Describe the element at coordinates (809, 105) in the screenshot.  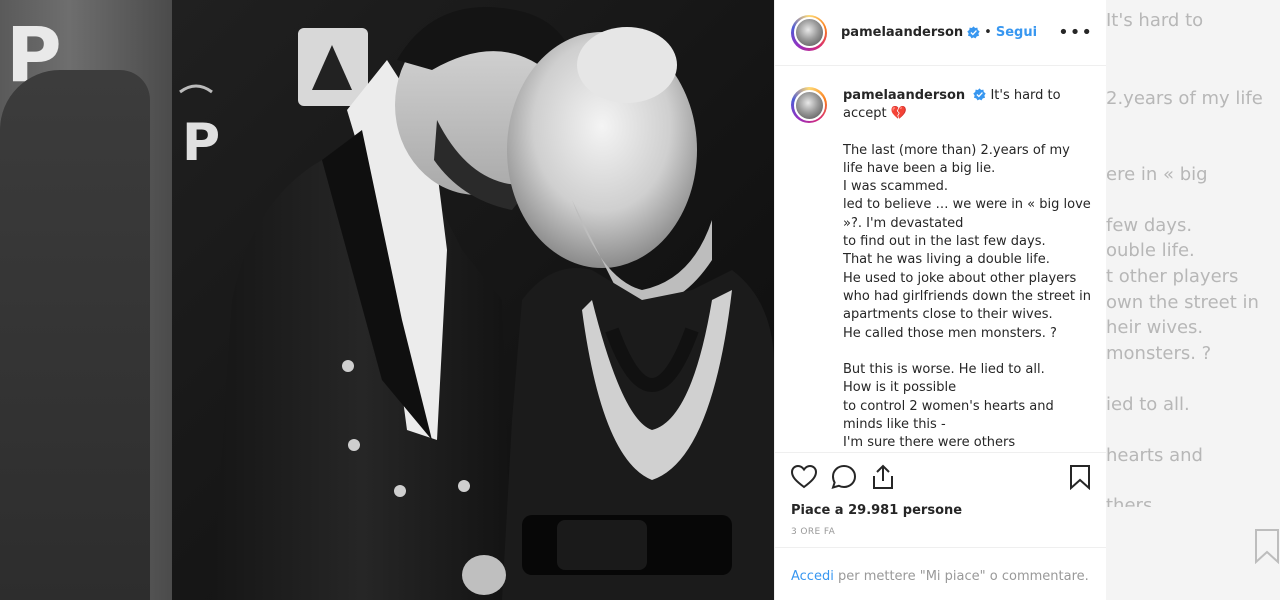
I see `caption-avatar` at that location.